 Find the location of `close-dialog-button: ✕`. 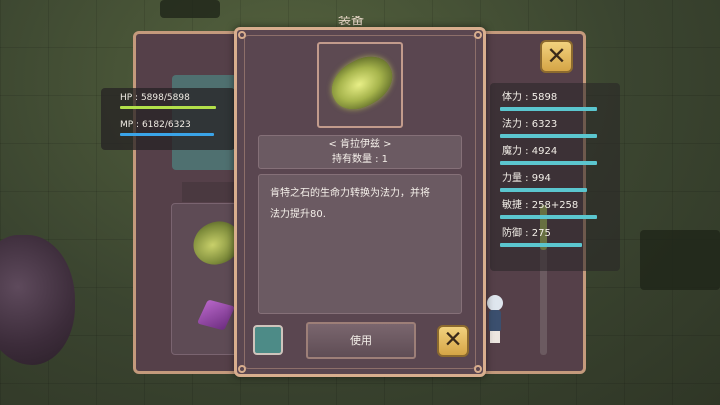

close-dialog-button: ✕ is located at coordinates (453, 341).